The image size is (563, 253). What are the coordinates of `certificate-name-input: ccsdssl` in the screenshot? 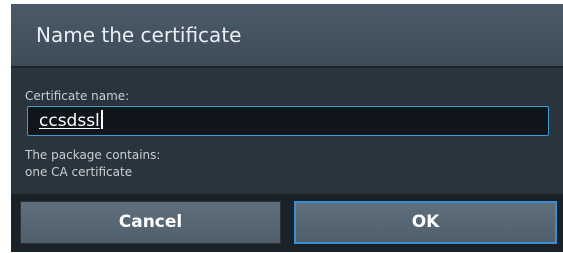 It's located at (288, 121).